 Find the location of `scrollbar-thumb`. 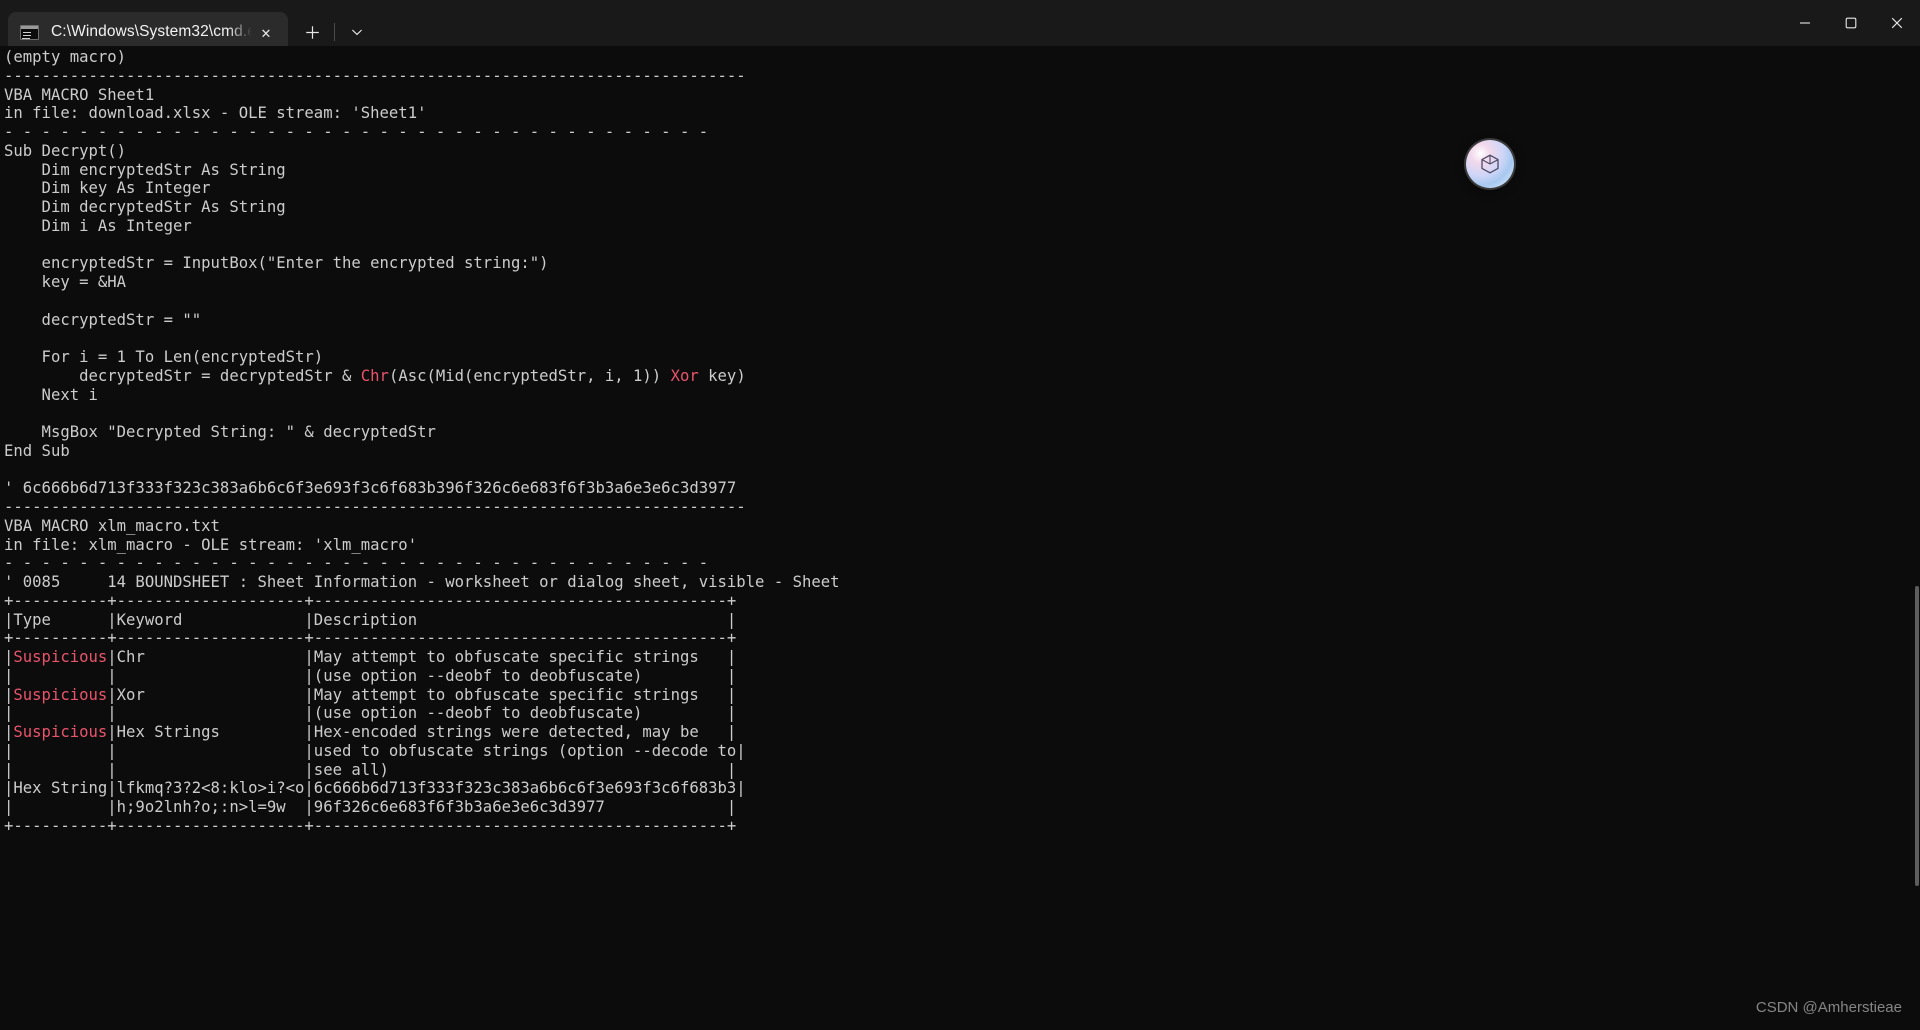

scrollbar-thumb is located at coordinates (1917, 736).